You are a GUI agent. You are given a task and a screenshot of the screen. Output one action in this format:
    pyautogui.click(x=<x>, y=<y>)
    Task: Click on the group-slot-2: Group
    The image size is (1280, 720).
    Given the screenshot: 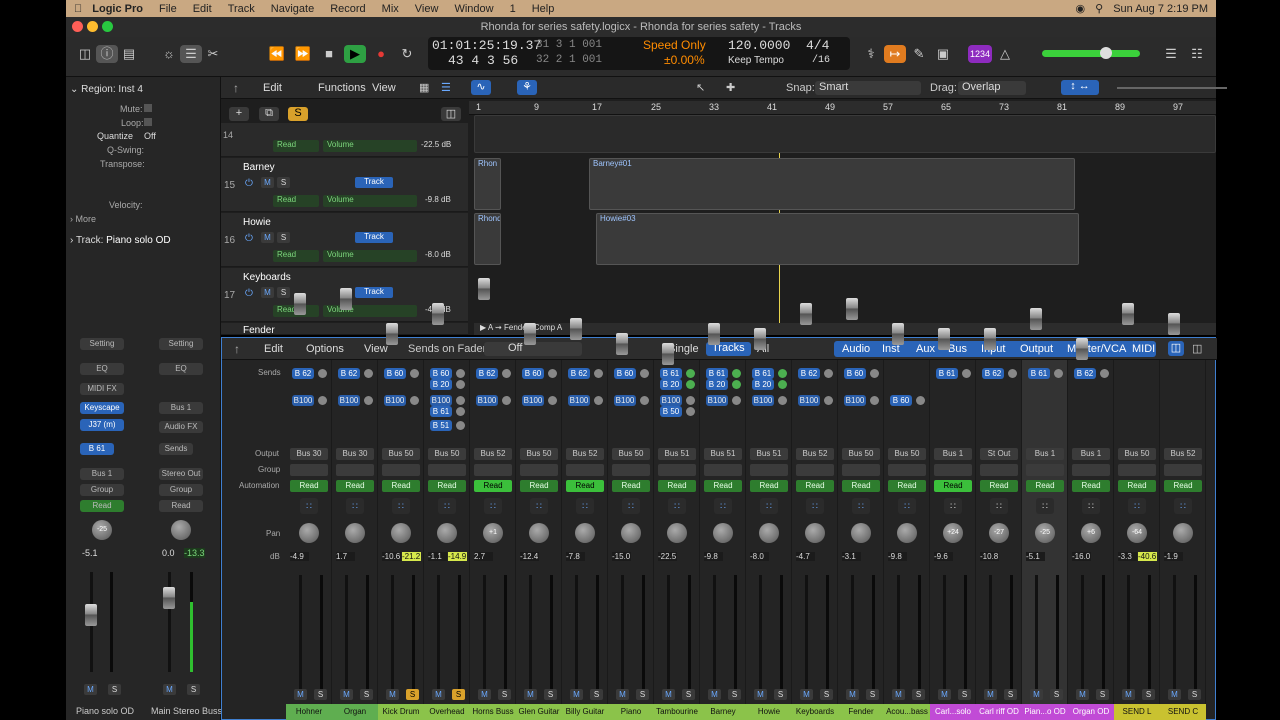 What is the action you would take?
    pyautogui.click(x=181, y=490)
    